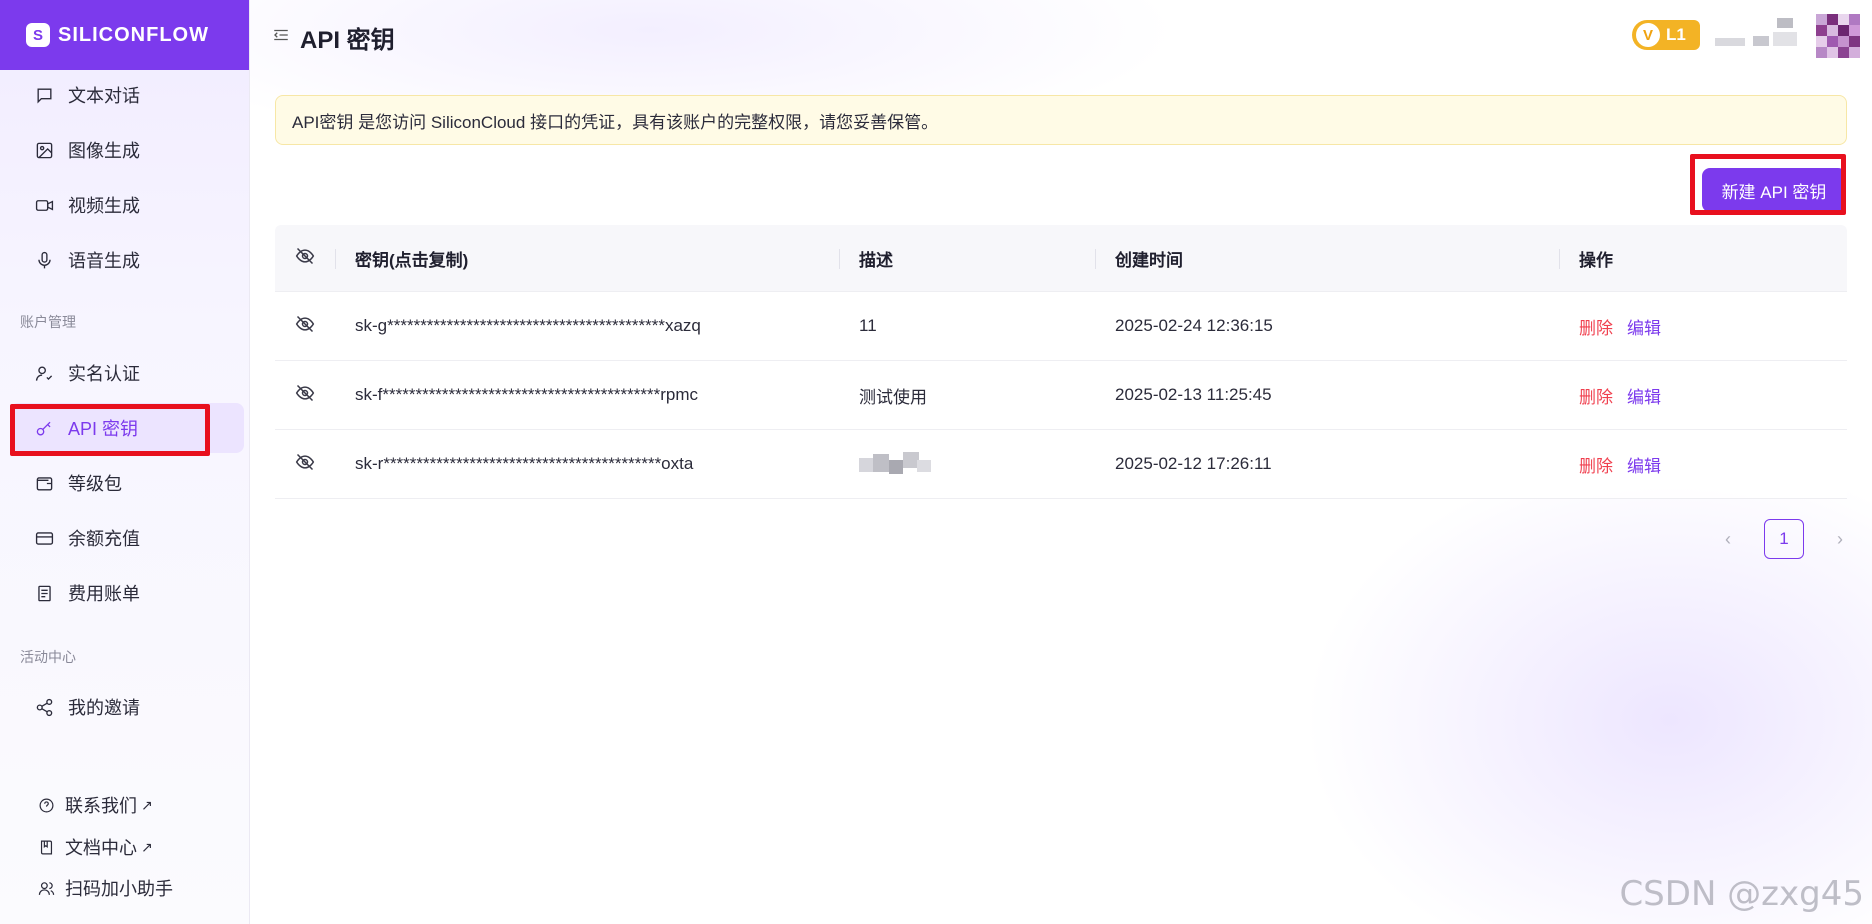 This screenshot has width=1872, height=924. I want to click on sidebar-item-label: 图像生成, so click(104, 151).